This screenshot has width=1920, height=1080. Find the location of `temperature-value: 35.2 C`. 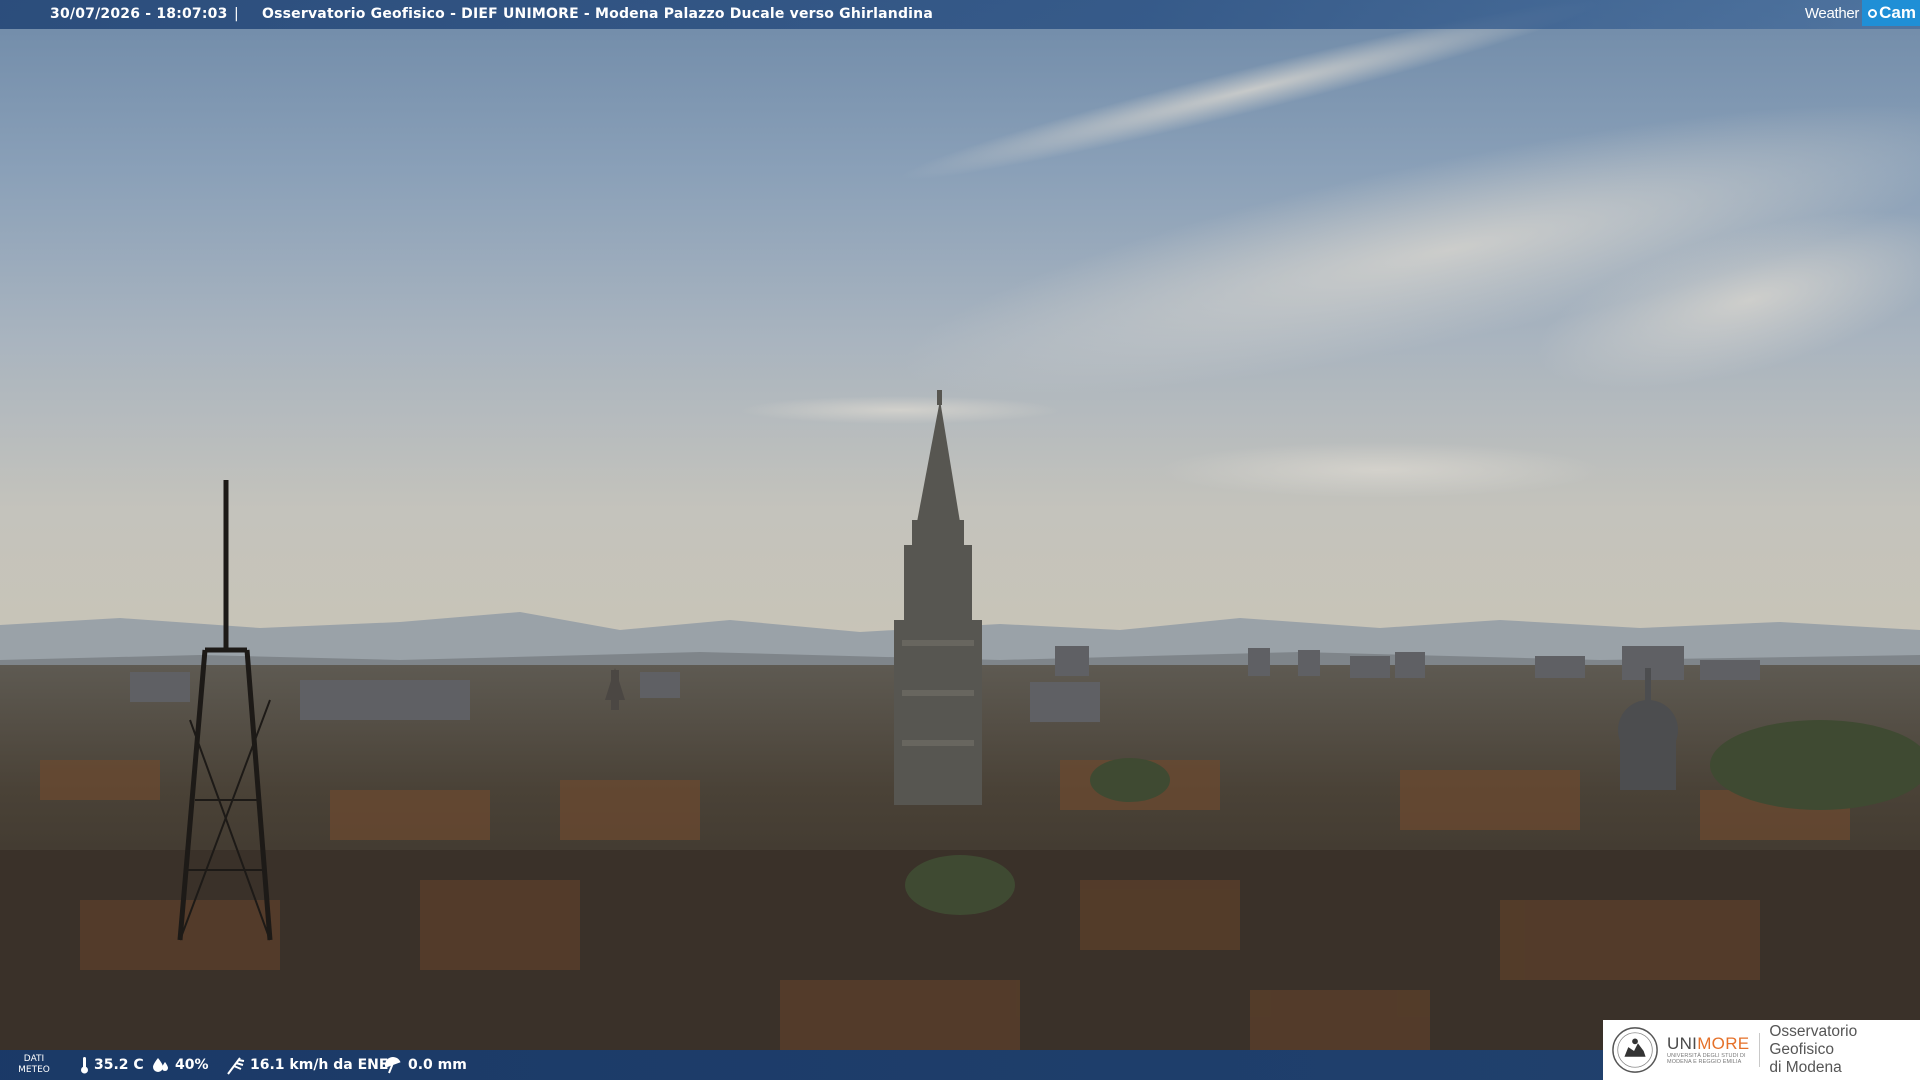

temperature-value: 35.2 C is located at coordinates (119, 1065).